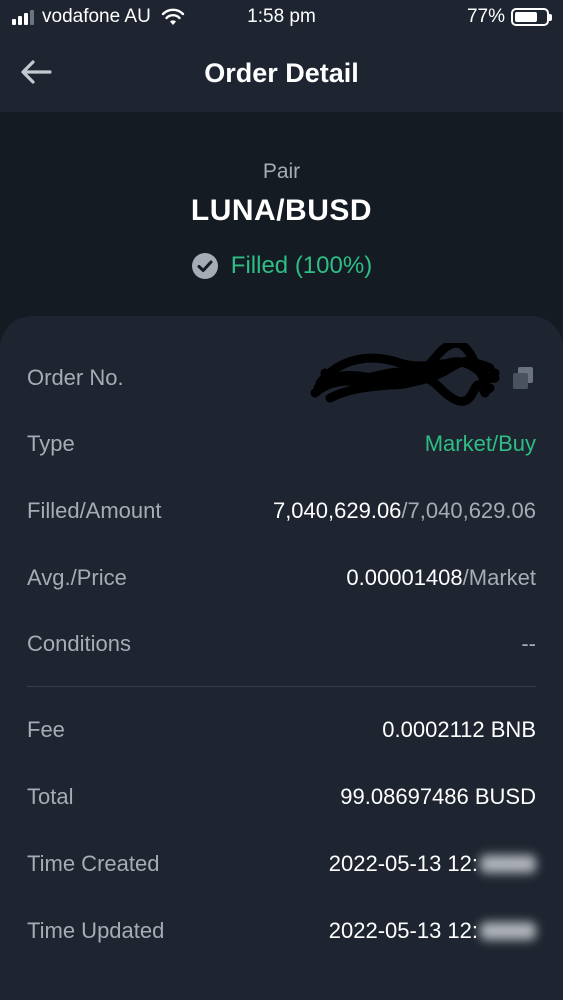  I want to click on price-value: /Market, so click(499, 577).